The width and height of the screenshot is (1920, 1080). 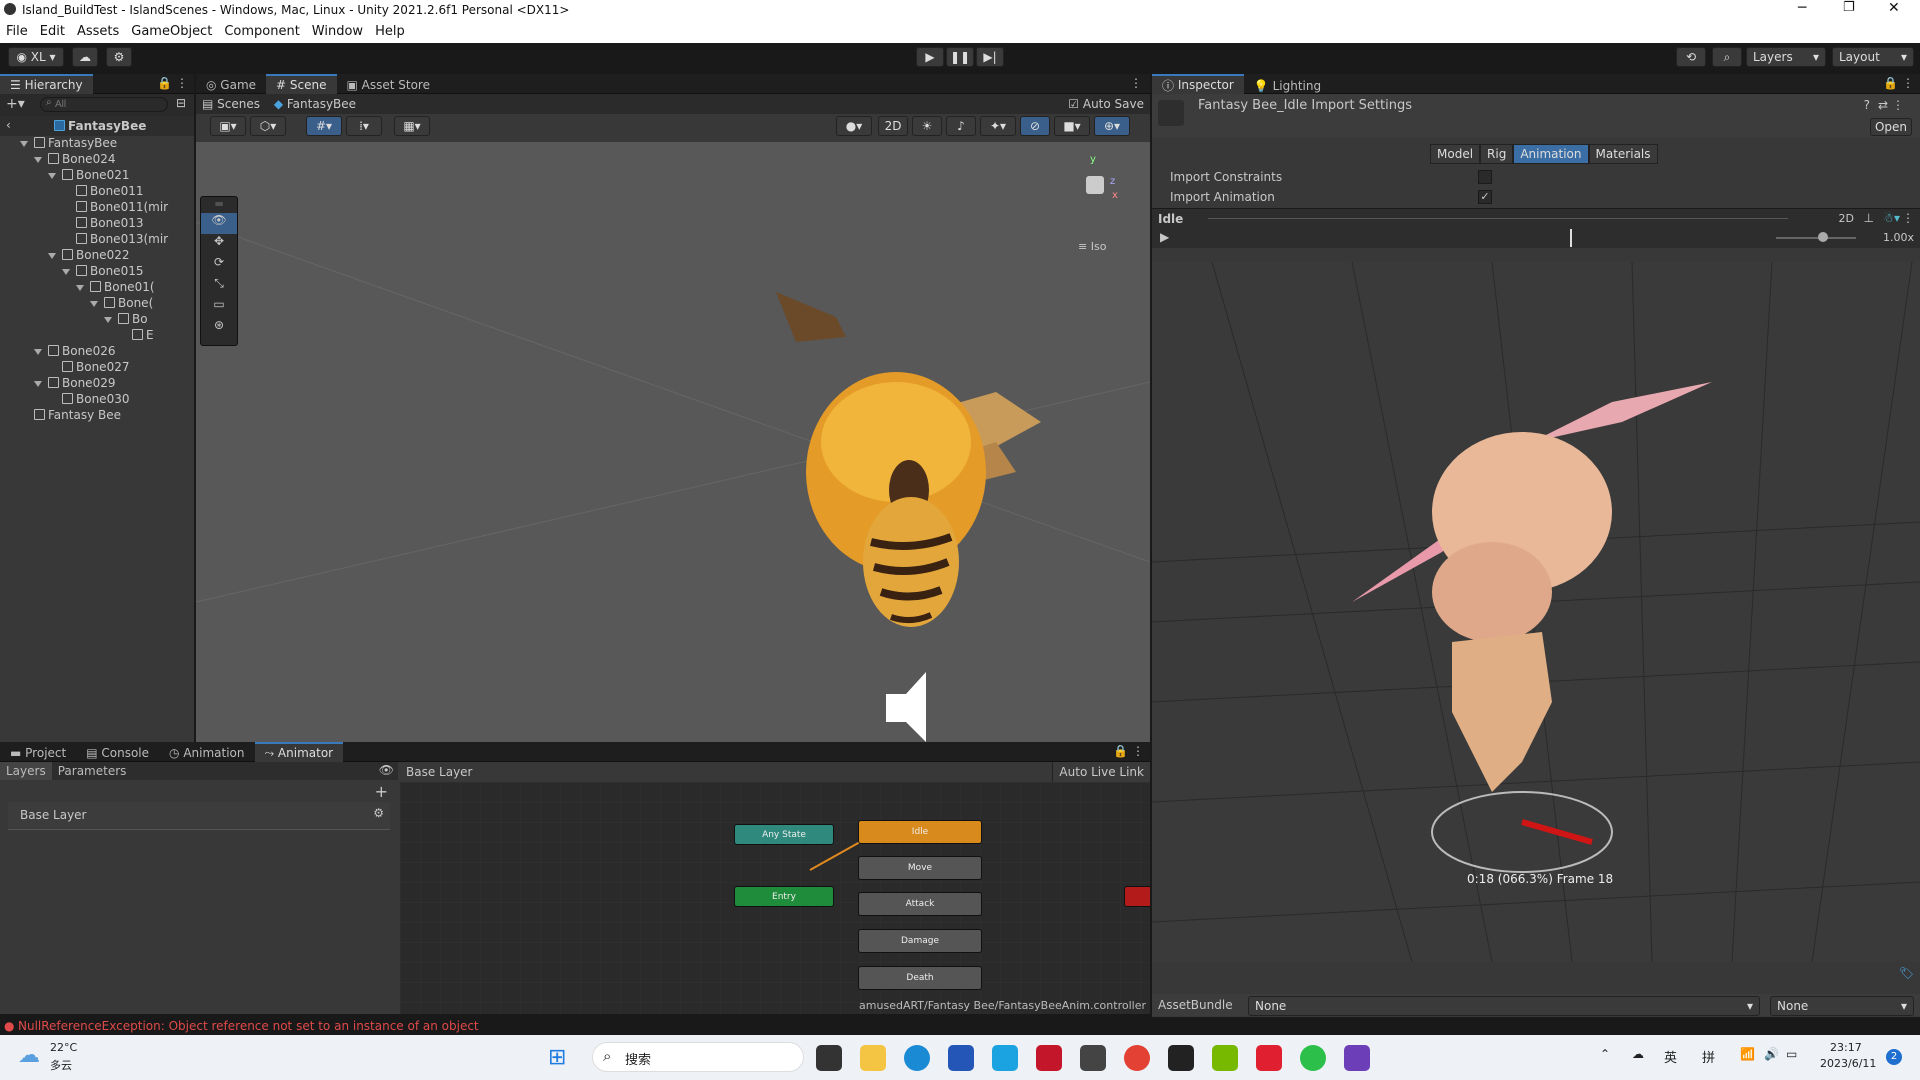 What do you see at coordinates (960, 57) in the screenshot?
I see `pause-button: ❚❚` at bounding box center [960, 57].